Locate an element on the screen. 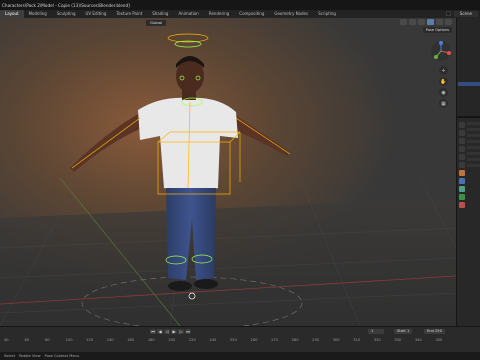 This screenshot has height=360, width=480. current-frame-field: 1 is located at coordinates (376, 331).